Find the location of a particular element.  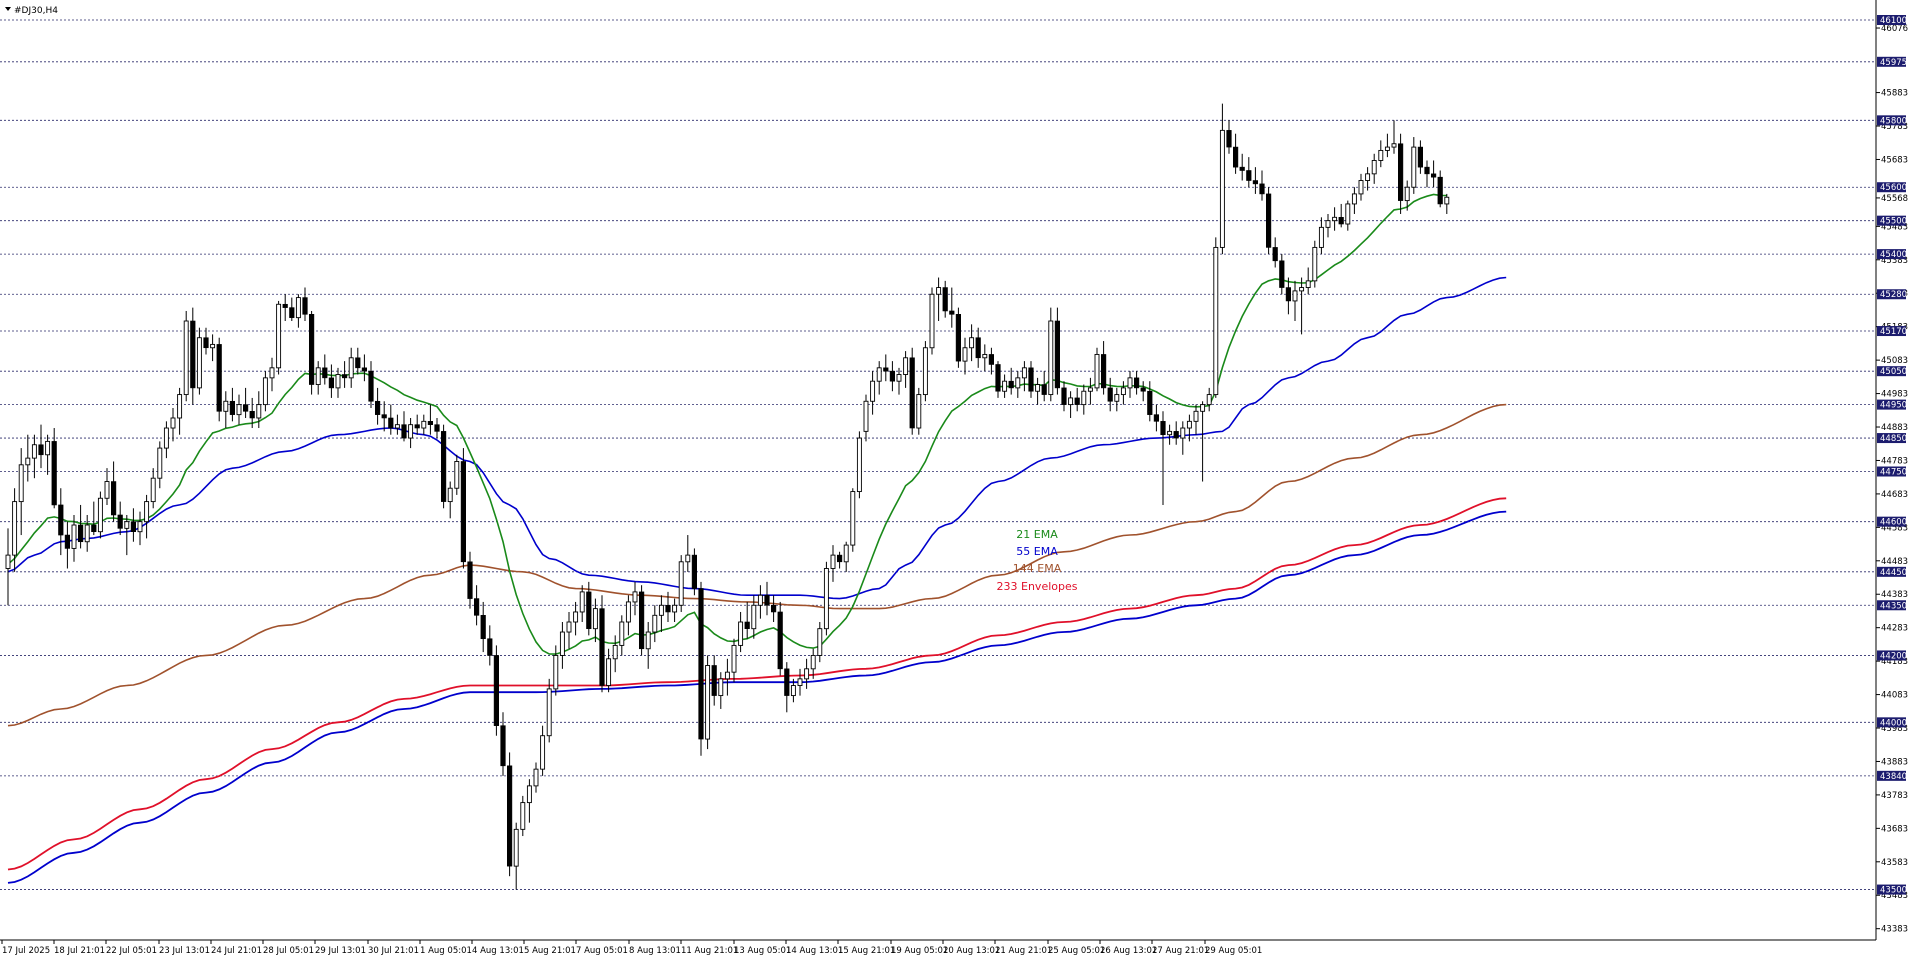

price-tag-label: 45600 is located at coordinates (1893, 188).